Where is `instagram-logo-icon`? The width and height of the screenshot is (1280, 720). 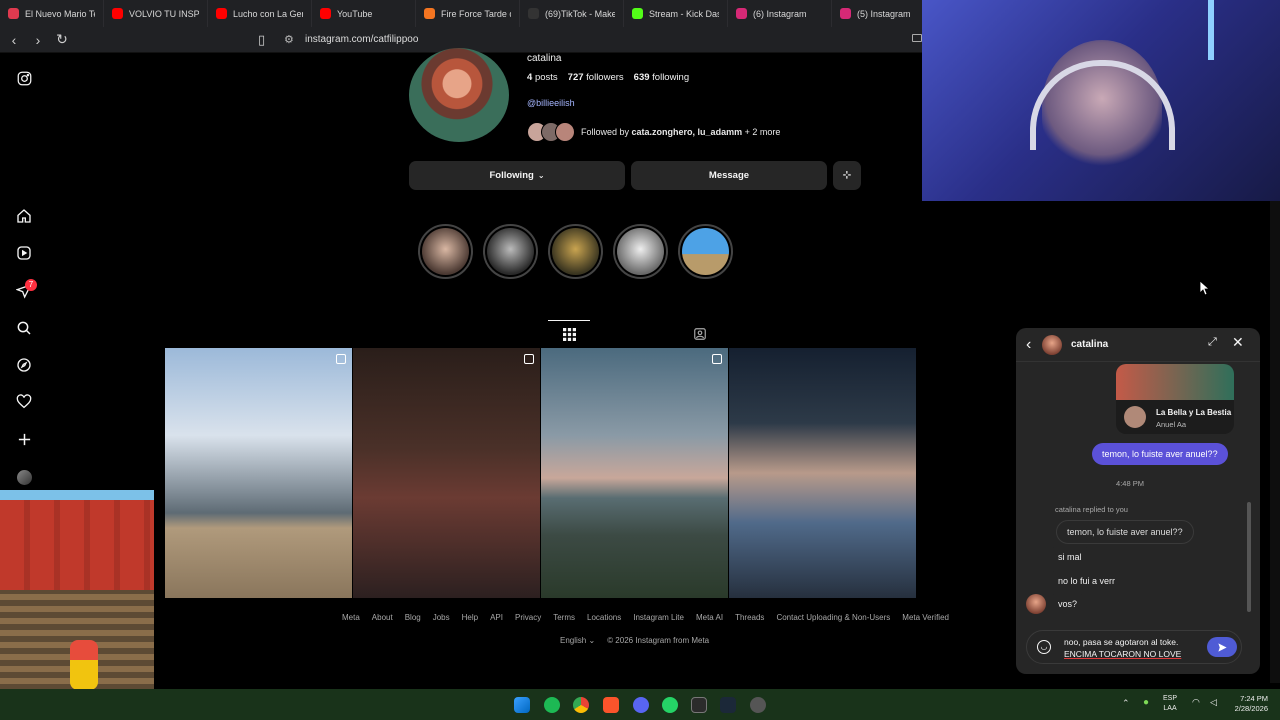 instagram-logo-icon is located at coordinates (24, 78).